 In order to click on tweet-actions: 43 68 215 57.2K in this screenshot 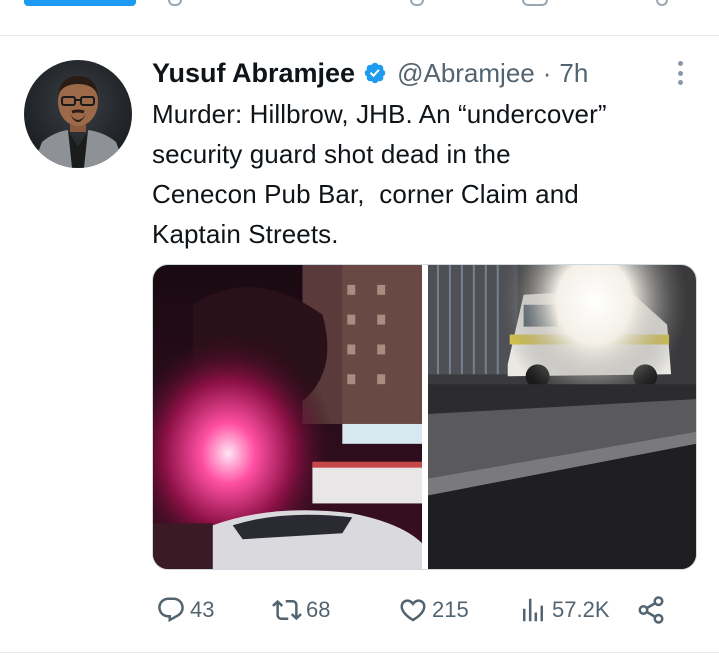, I will do `click(432, 610)`.